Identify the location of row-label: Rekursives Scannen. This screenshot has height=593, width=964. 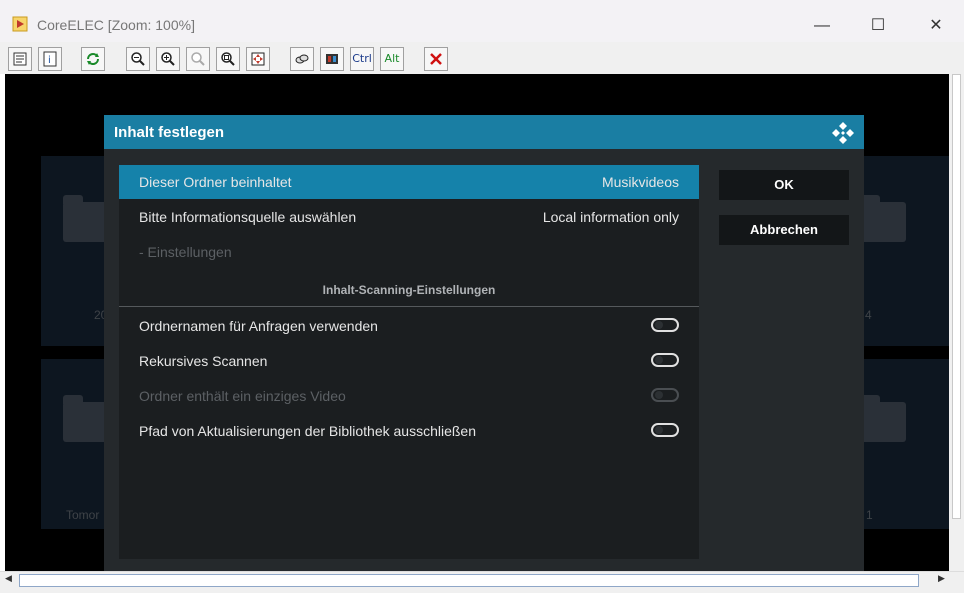
(203, 361).